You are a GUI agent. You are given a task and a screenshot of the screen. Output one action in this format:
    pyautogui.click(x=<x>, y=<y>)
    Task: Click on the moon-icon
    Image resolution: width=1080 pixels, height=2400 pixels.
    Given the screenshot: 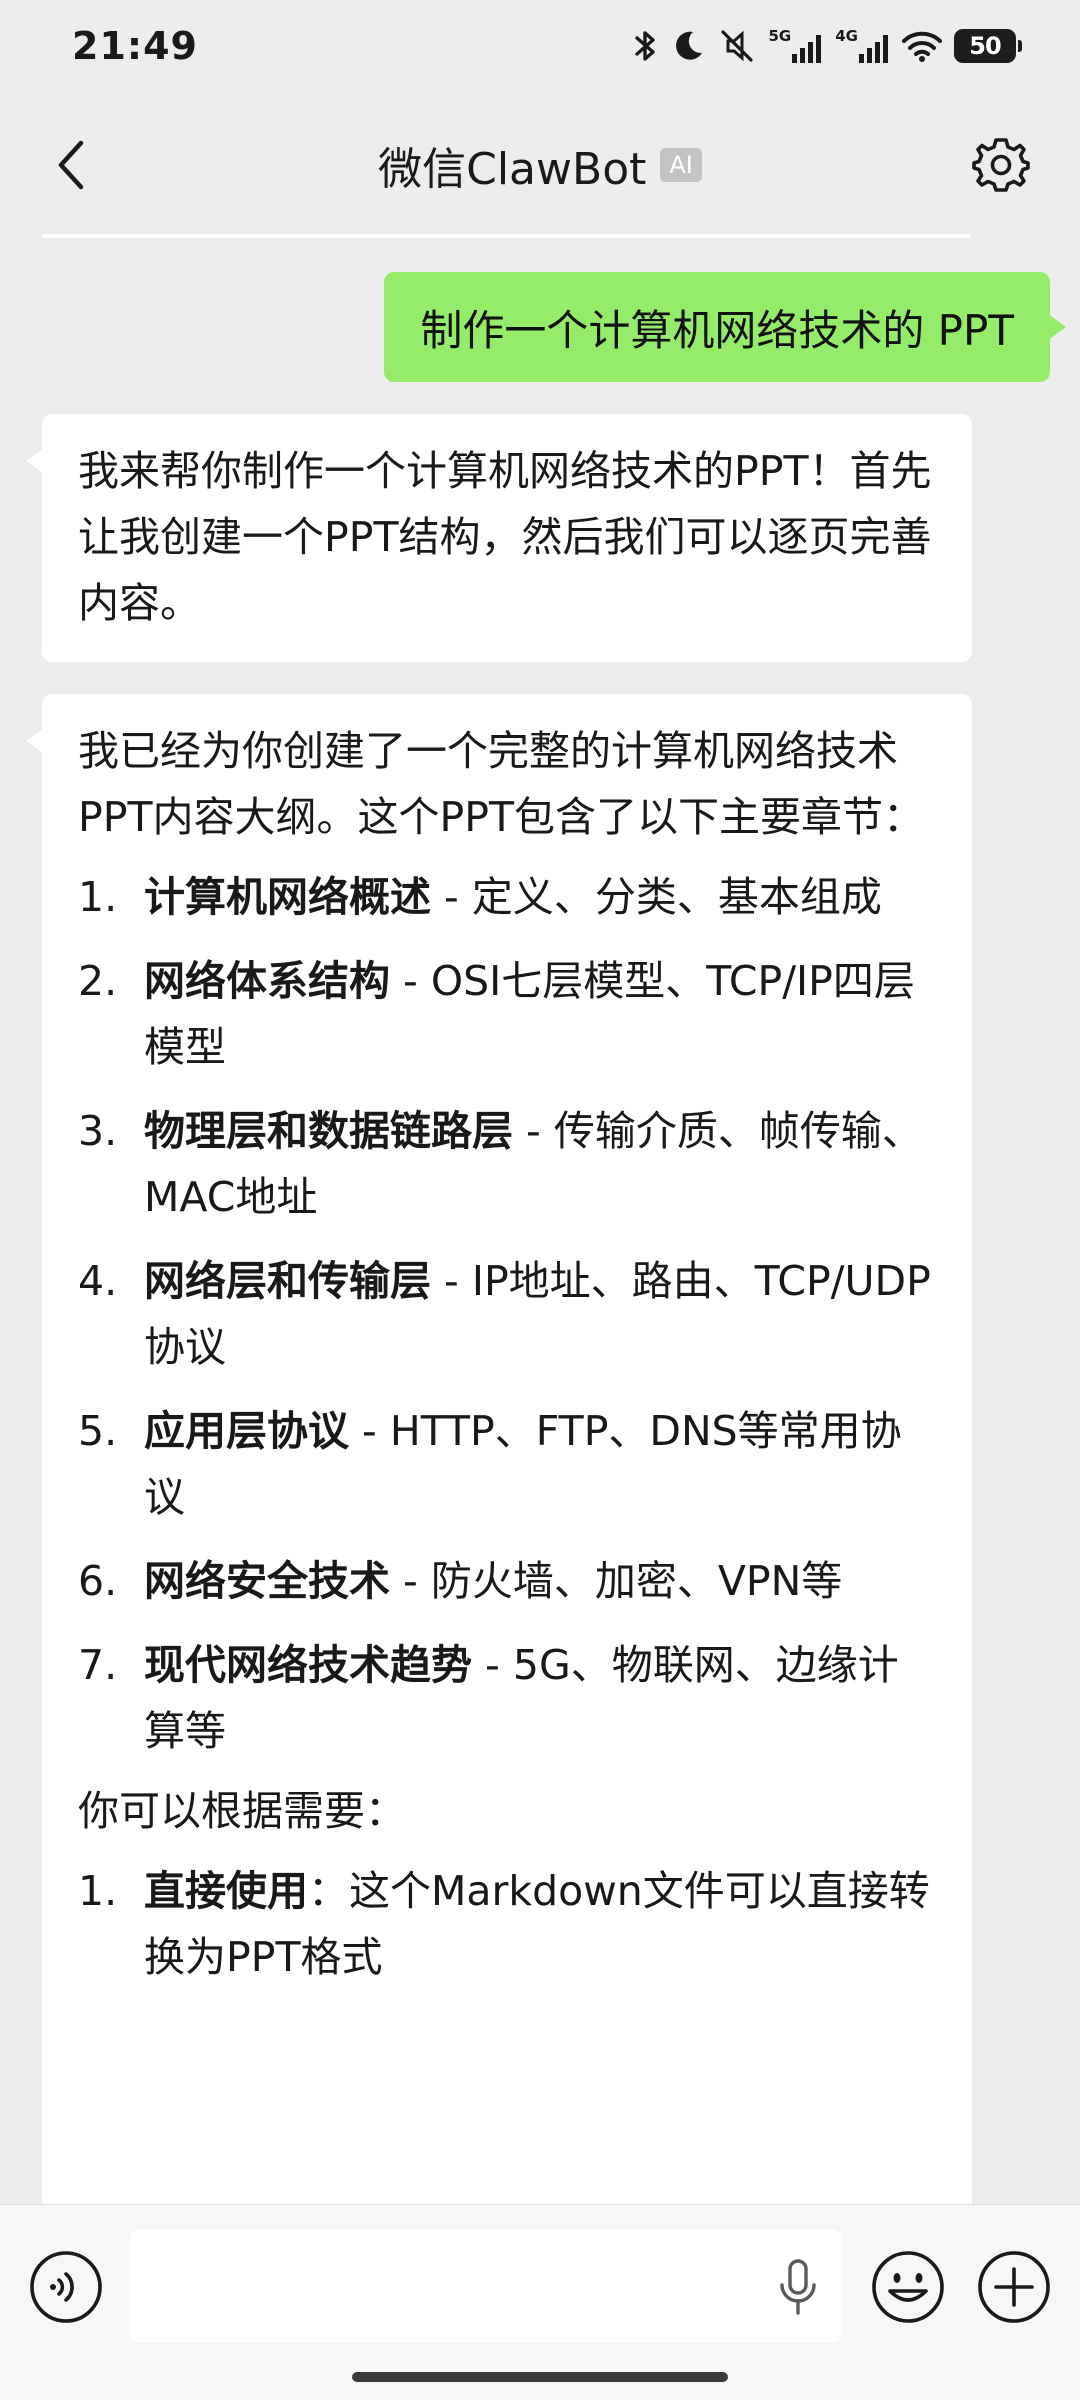 What is the action you would take?
    pyautogui.click(x=688, y=45)
    